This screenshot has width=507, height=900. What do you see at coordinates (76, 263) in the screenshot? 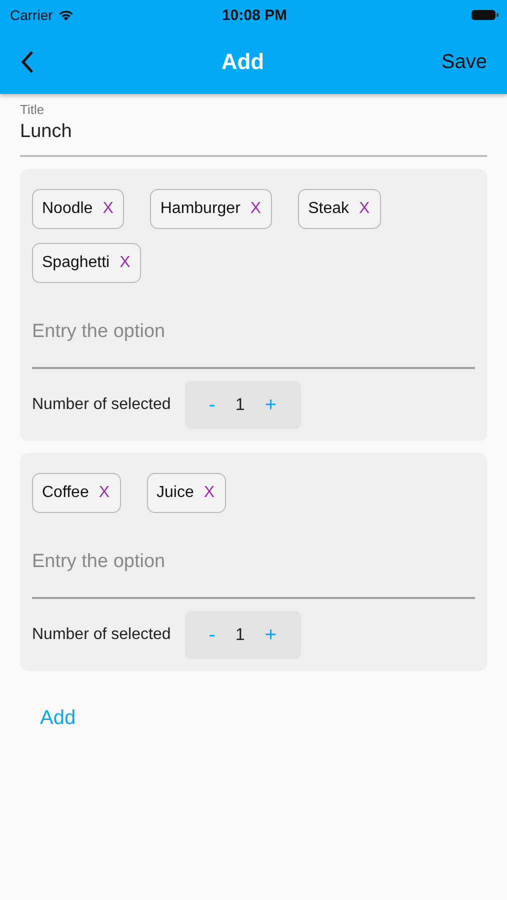
I see `chip-label: Spaghetti` at bounding box center [76, 263].